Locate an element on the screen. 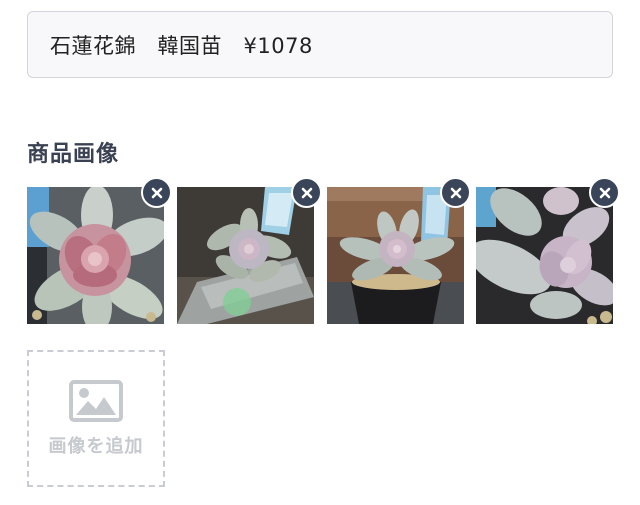  product-title-field: 石蓮花錦 韓国苗 ¥1078 is located at coordinates (320, 44).